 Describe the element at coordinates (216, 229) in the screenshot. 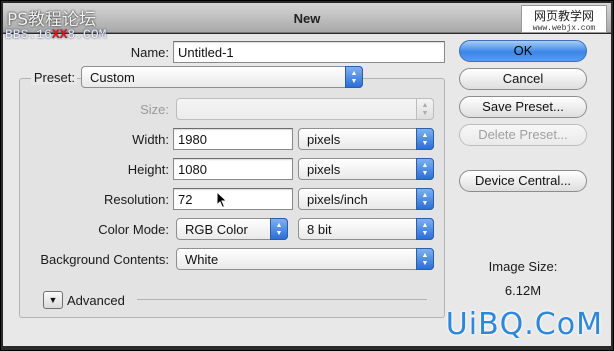

I see `color-mode-value: RGB Color` at that location.